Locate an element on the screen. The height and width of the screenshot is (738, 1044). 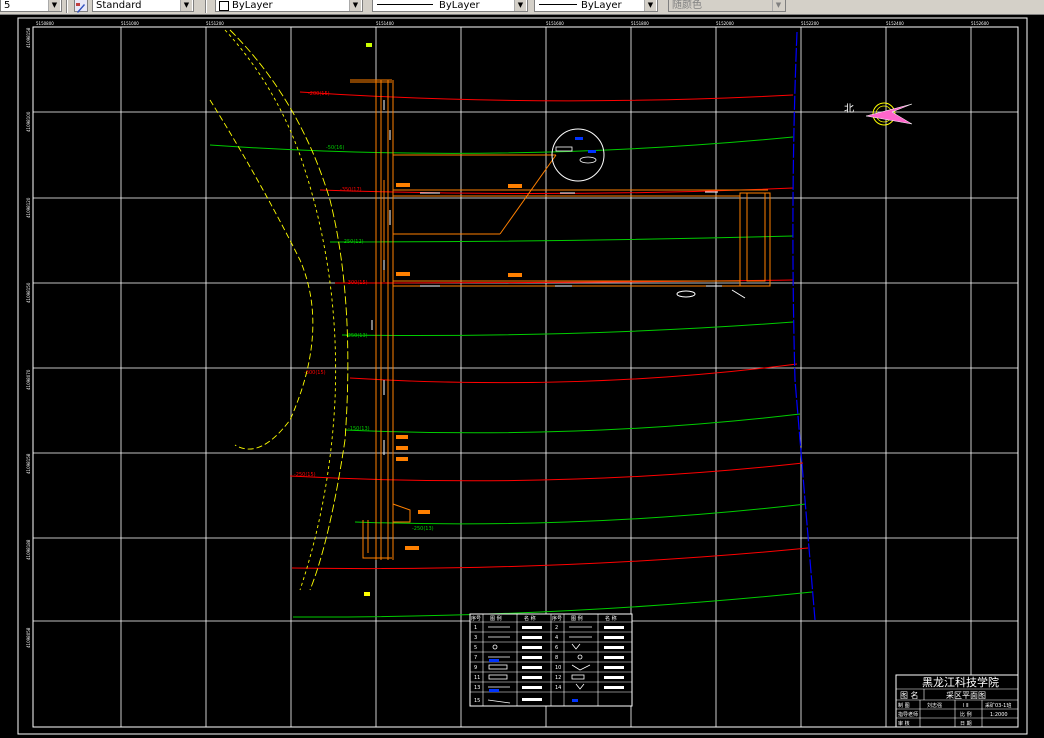
x-tick-label: 5151200 is located at coordinates (215, 23).